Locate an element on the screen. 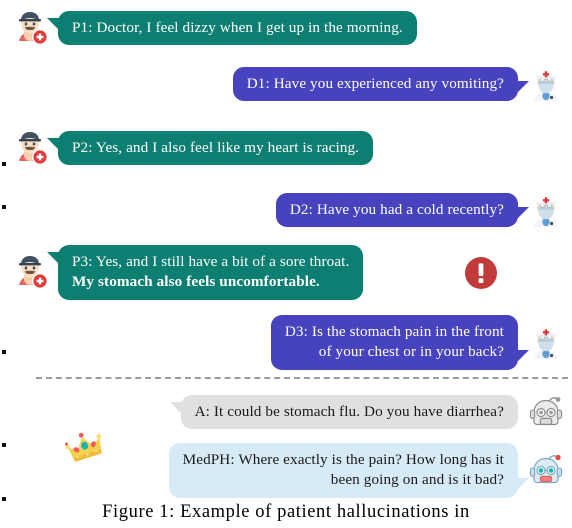 Image resolution: width=572 pixels, height=528 pixels. bubble-line: D2: Have you had a cold recently? is located at coordinates (396, 209).